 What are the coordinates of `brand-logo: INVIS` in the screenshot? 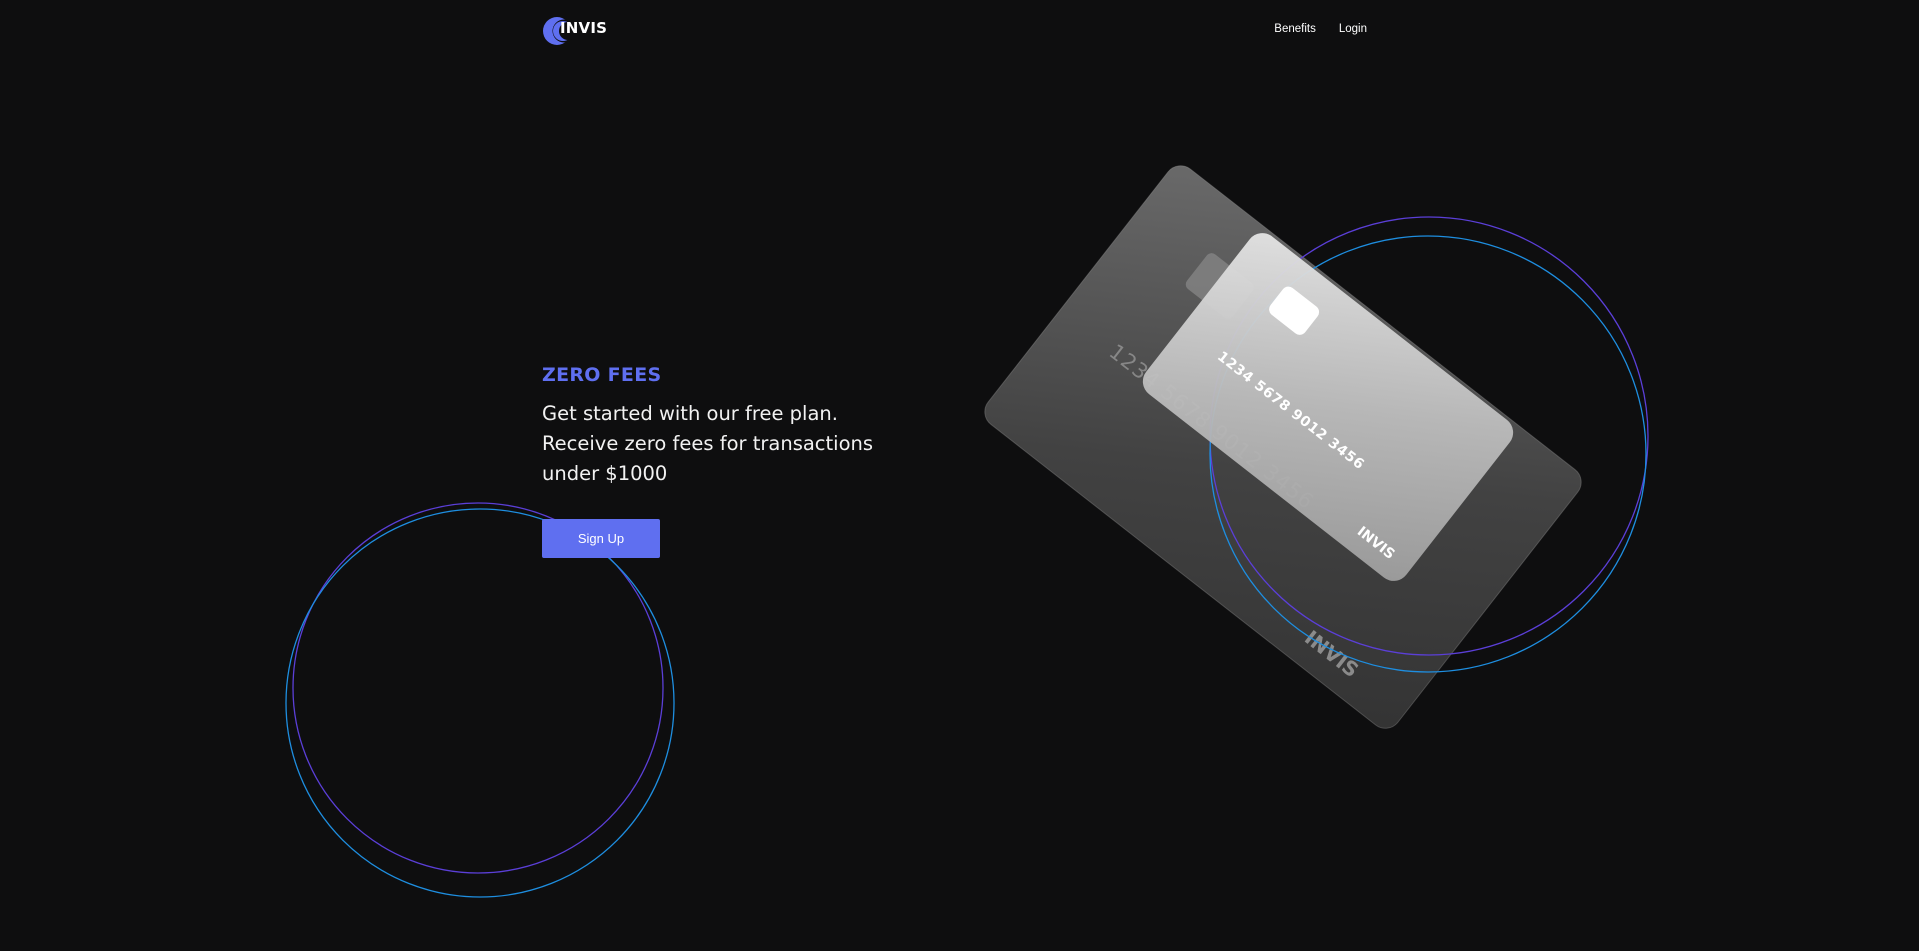 It's located at (574, 30).